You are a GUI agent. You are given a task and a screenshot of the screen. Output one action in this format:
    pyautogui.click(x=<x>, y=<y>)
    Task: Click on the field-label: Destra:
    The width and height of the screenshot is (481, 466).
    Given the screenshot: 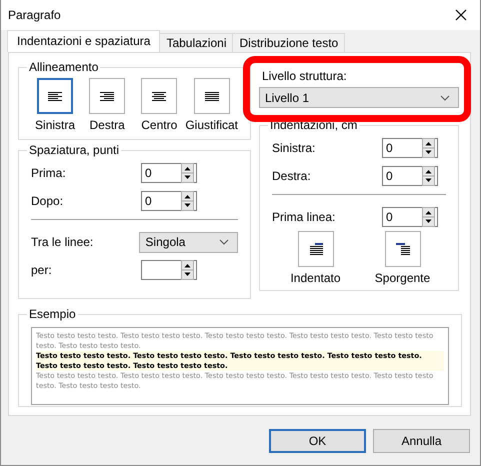 What is the action you would take?
    pyautogui.click(x=292, y=176)
    